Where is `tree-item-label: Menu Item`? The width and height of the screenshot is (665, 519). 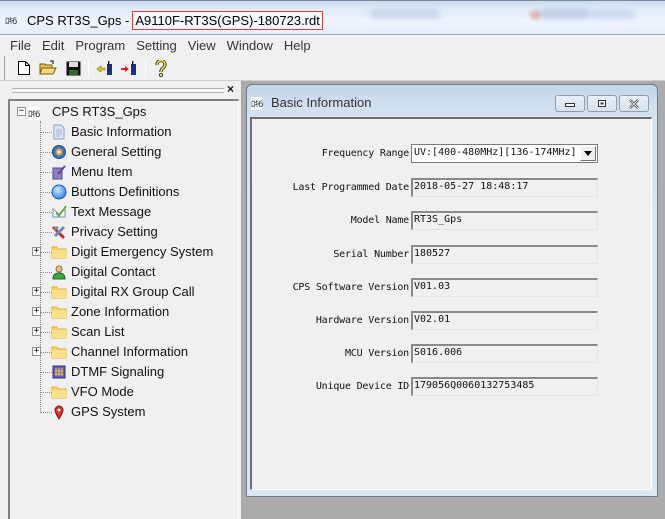
tree-item-label: Menu Item is located at coordinates (102, 171).